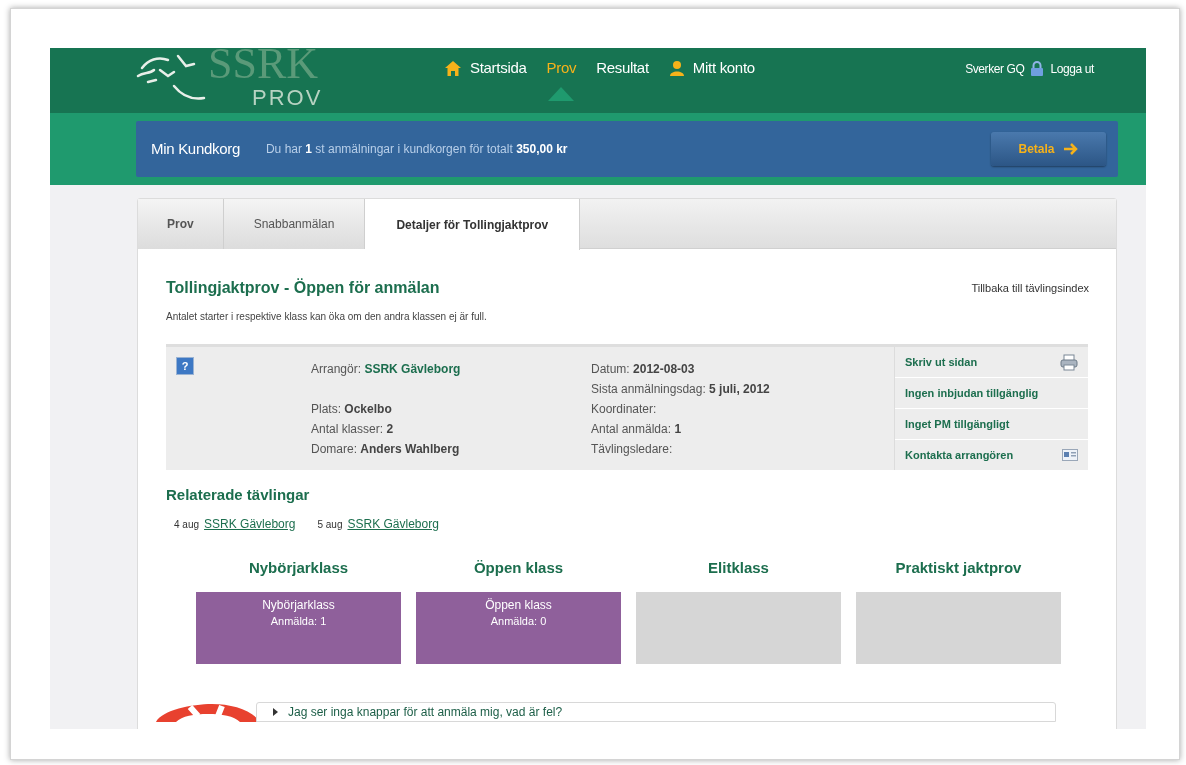 Image resolution: width=1186 pixels, height=765 pixels. Describe the element at coordinates (453, 68) in the screenshot. I see `home-icon` at that location.